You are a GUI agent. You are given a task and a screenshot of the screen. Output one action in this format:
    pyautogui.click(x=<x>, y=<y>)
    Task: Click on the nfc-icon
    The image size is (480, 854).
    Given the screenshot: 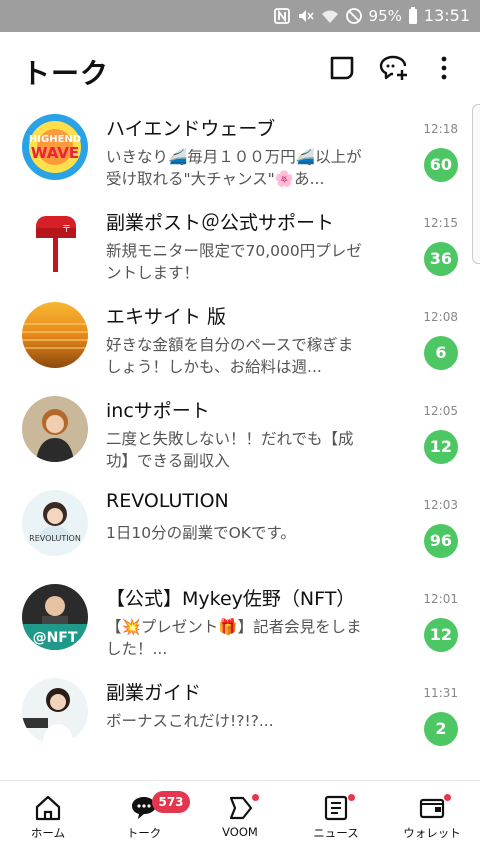 What is the action you would take?
    pyautogui.click(x=282, y=16)
    